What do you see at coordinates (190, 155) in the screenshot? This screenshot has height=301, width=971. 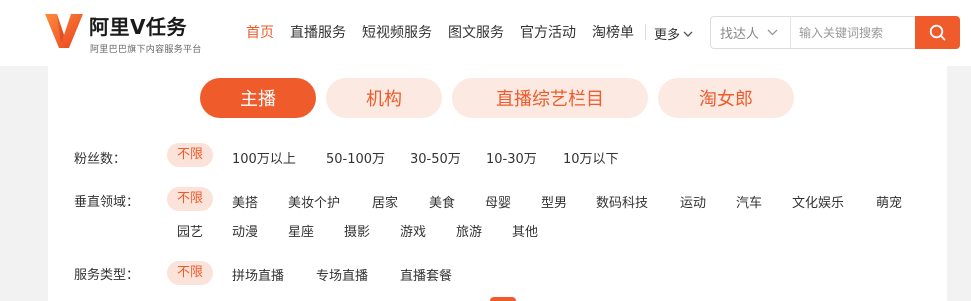 I see `fans-option-any: 不限` at bounding box center [190, 155].